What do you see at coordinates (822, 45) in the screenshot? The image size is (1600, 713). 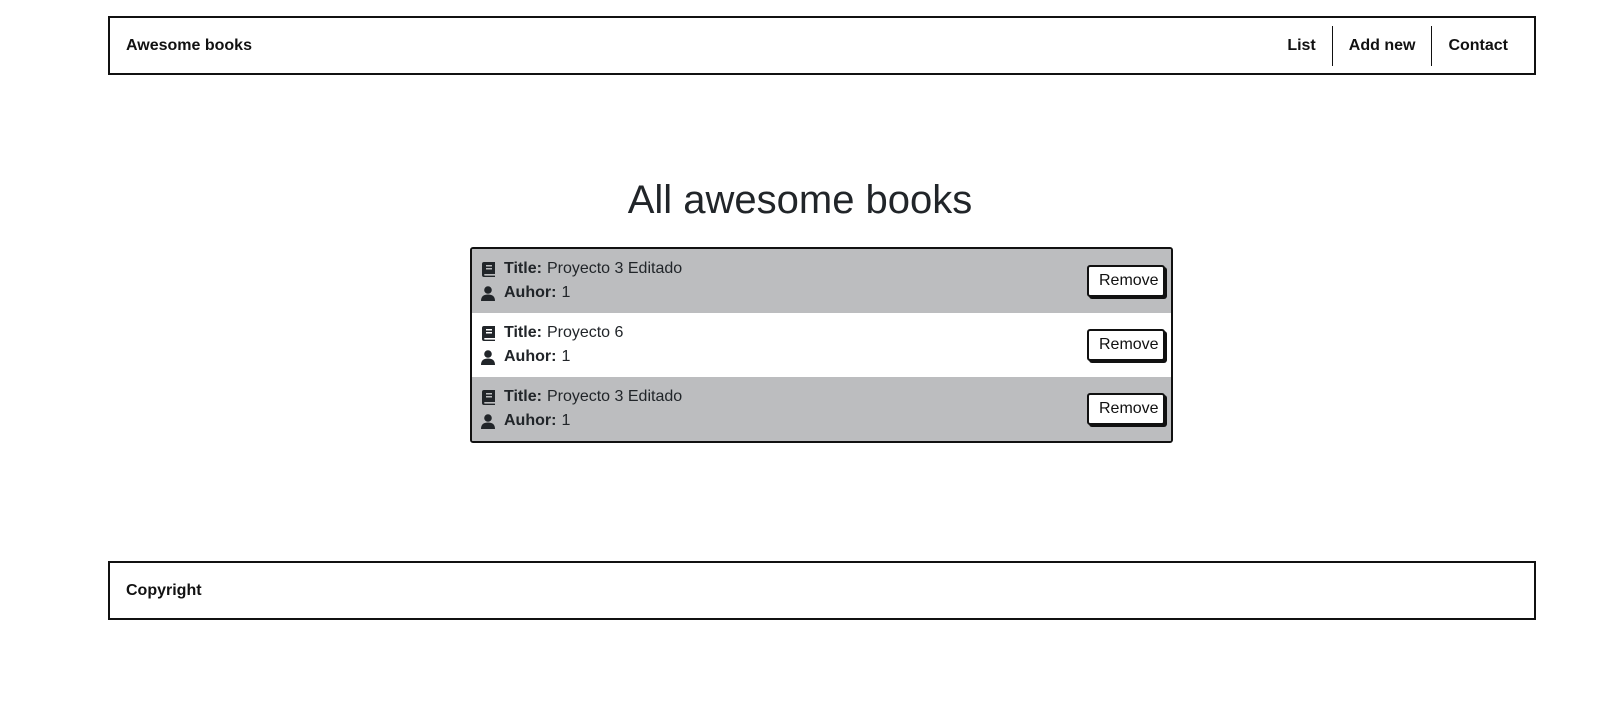 I see `navbar: Awesome books List Add new Contact` at bounding box center [822, 45].